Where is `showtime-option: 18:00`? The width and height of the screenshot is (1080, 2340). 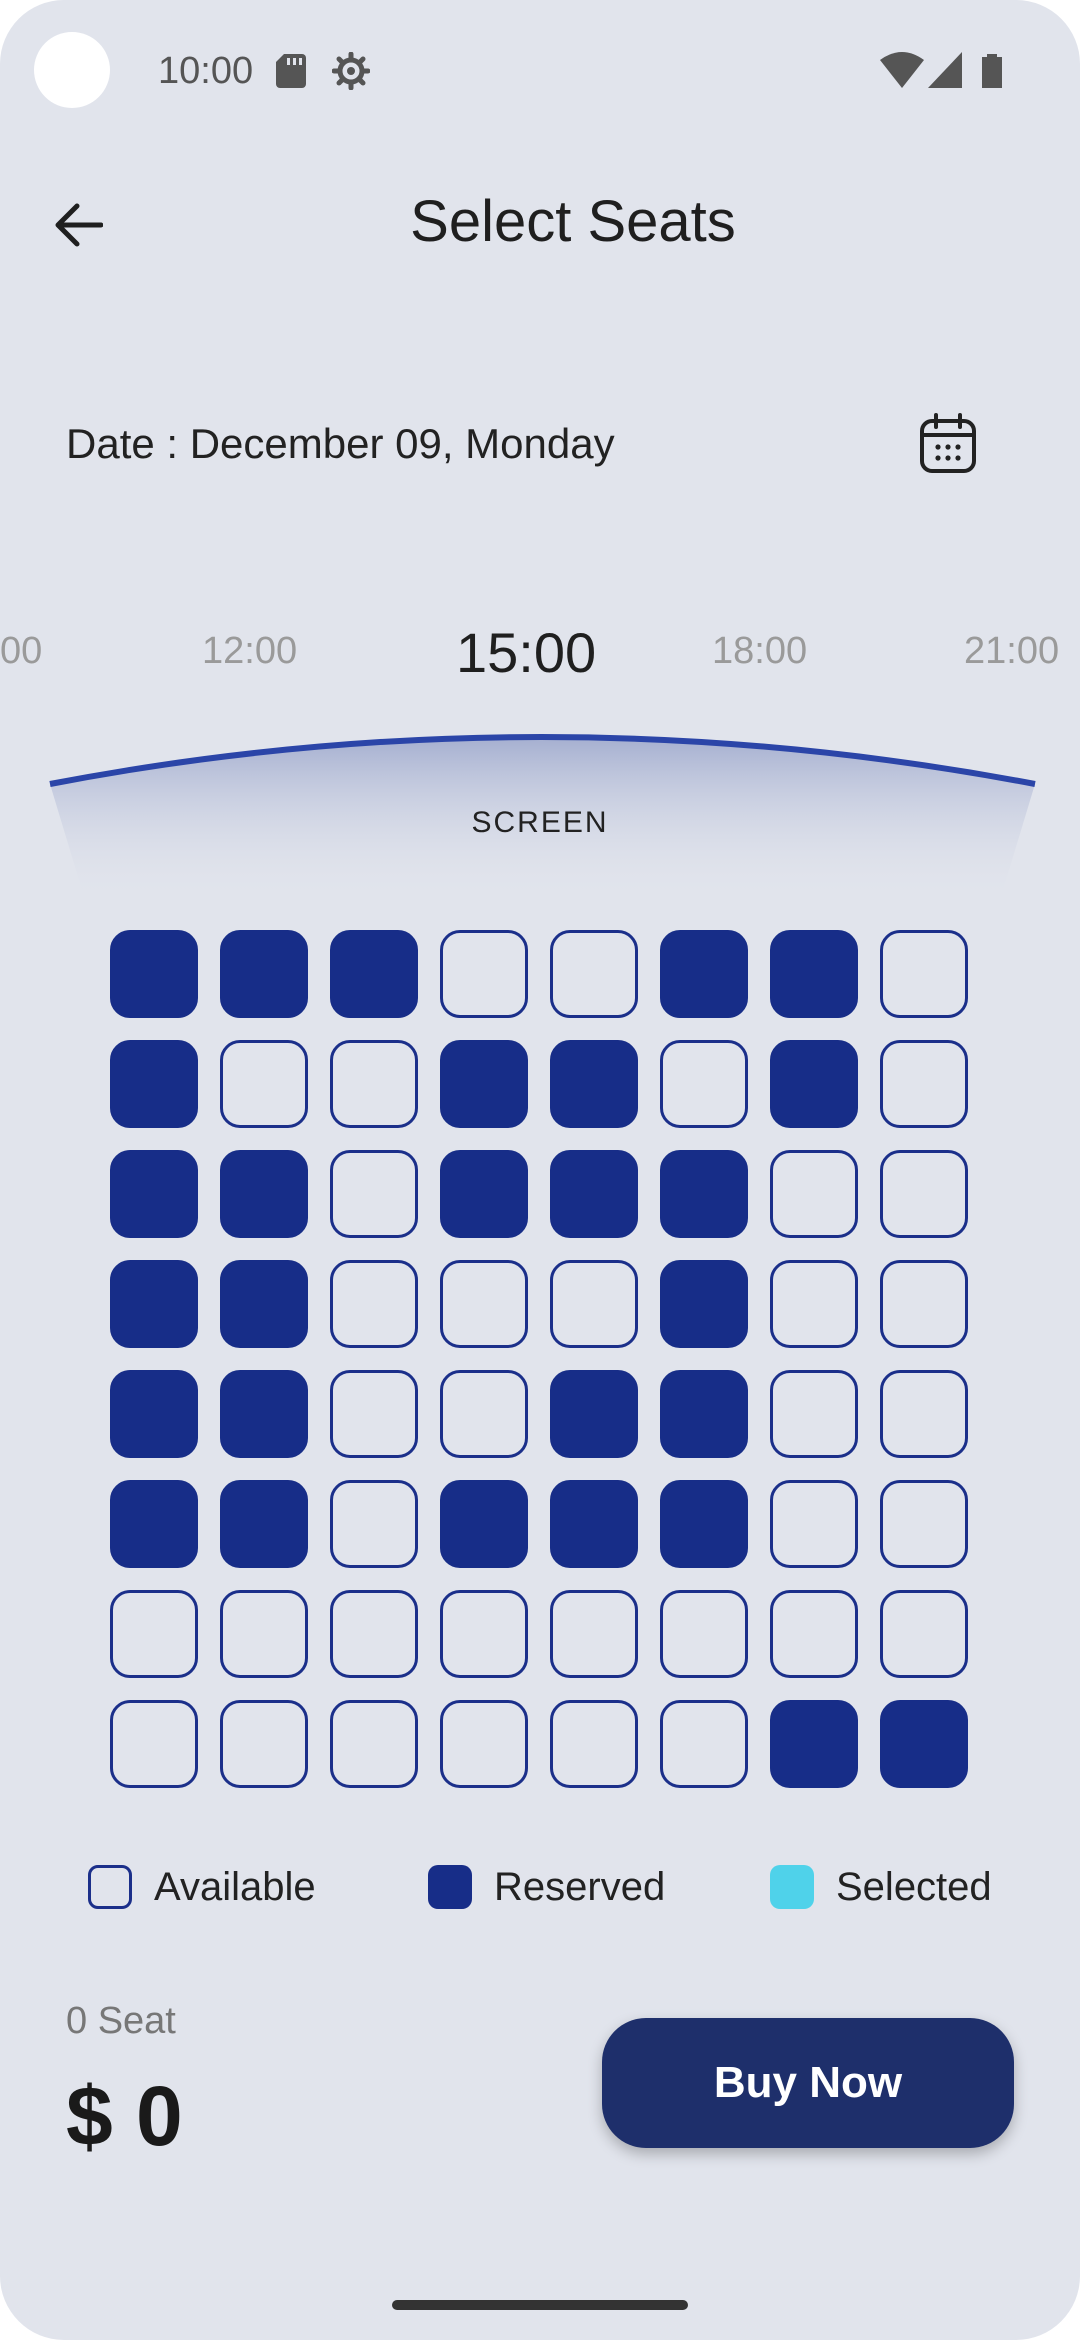
showtime-option: 18:00 is located at coordinates (759, 651).